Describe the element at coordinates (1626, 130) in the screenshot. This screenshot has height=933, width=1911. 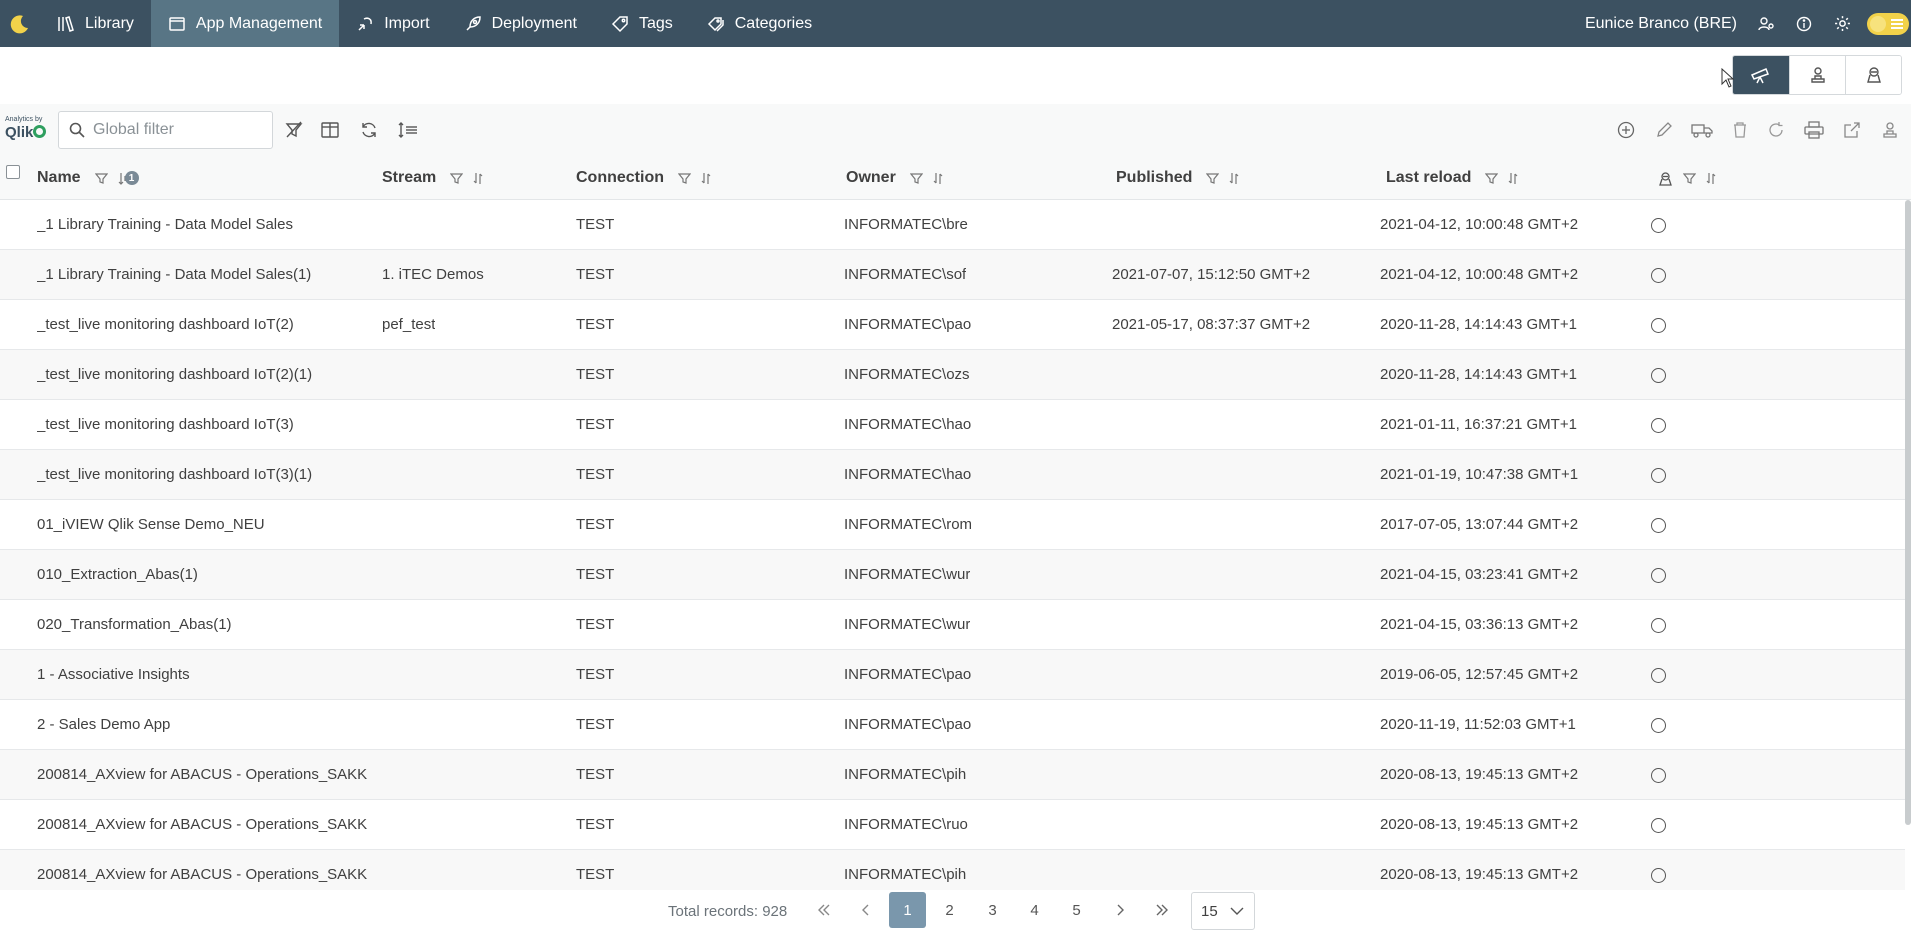
I see `add-icon` at that location.